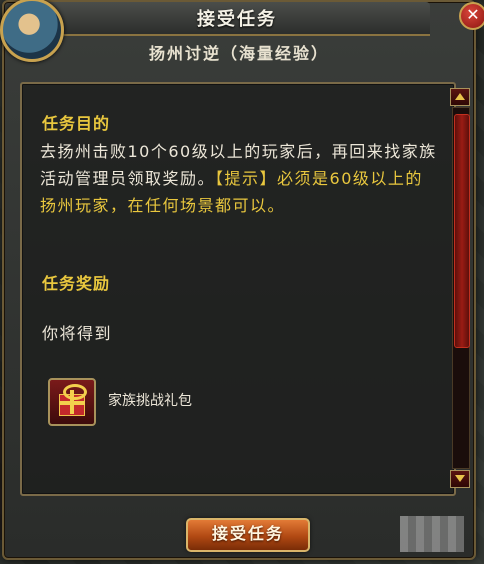 The image size is (484, 564). I want to click on reward-item-name: 家族挑战礼包, so click(150, 401).